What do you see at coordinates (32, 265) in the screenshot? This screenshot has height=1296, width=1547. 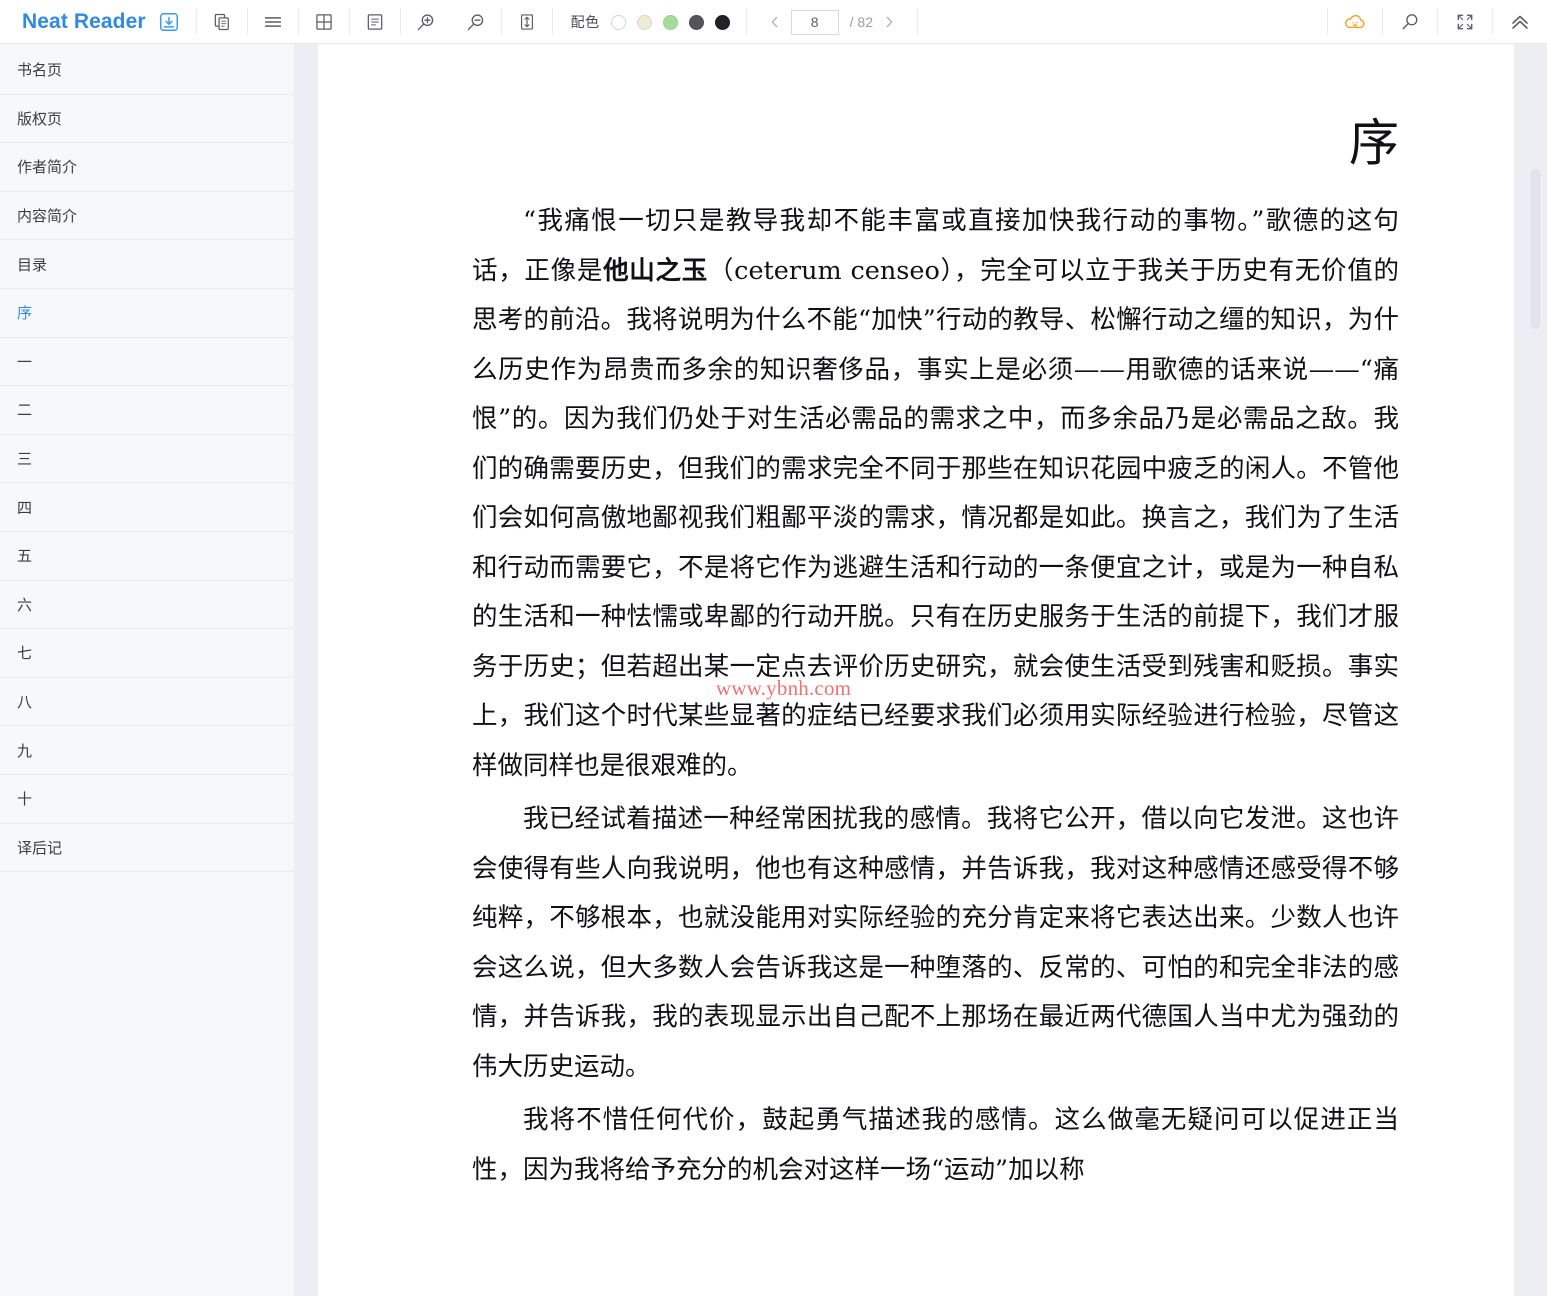 I see `toc-item-label: 目录` at bounding box center [32, 265].